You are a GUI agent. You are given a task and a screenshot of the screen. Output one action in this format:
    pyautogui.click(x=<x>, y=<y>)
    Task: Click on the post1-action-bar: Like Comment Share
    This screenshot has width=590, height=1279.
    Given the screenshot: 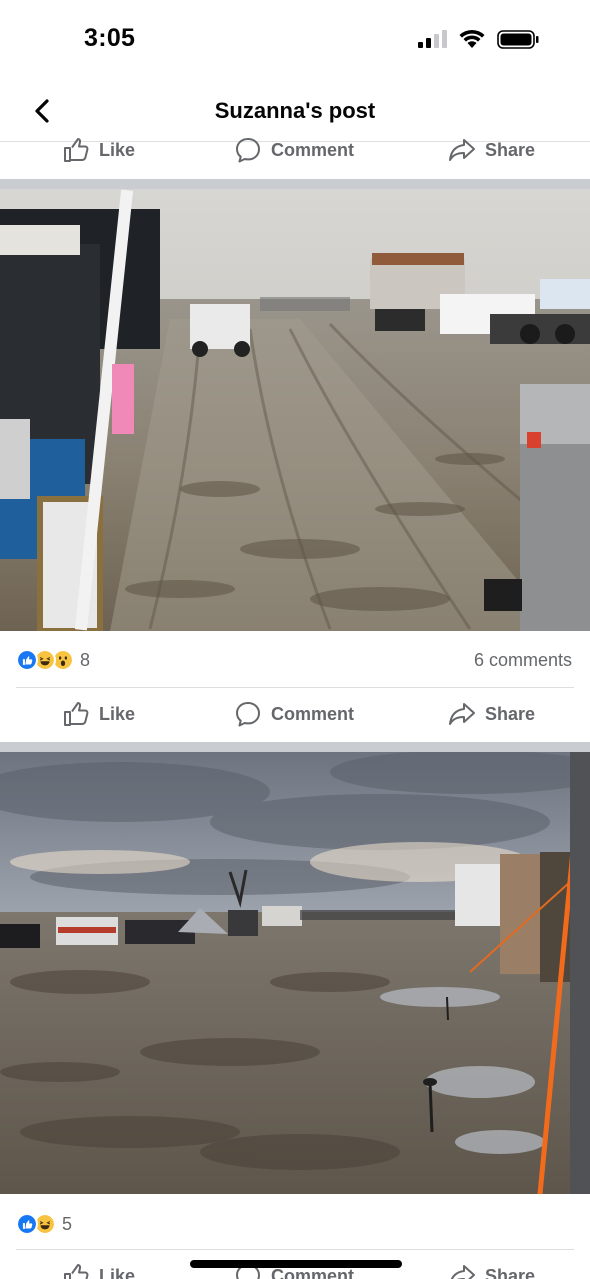 What is the action you would take?
    pyautogui.click(x=295, y=714)
    